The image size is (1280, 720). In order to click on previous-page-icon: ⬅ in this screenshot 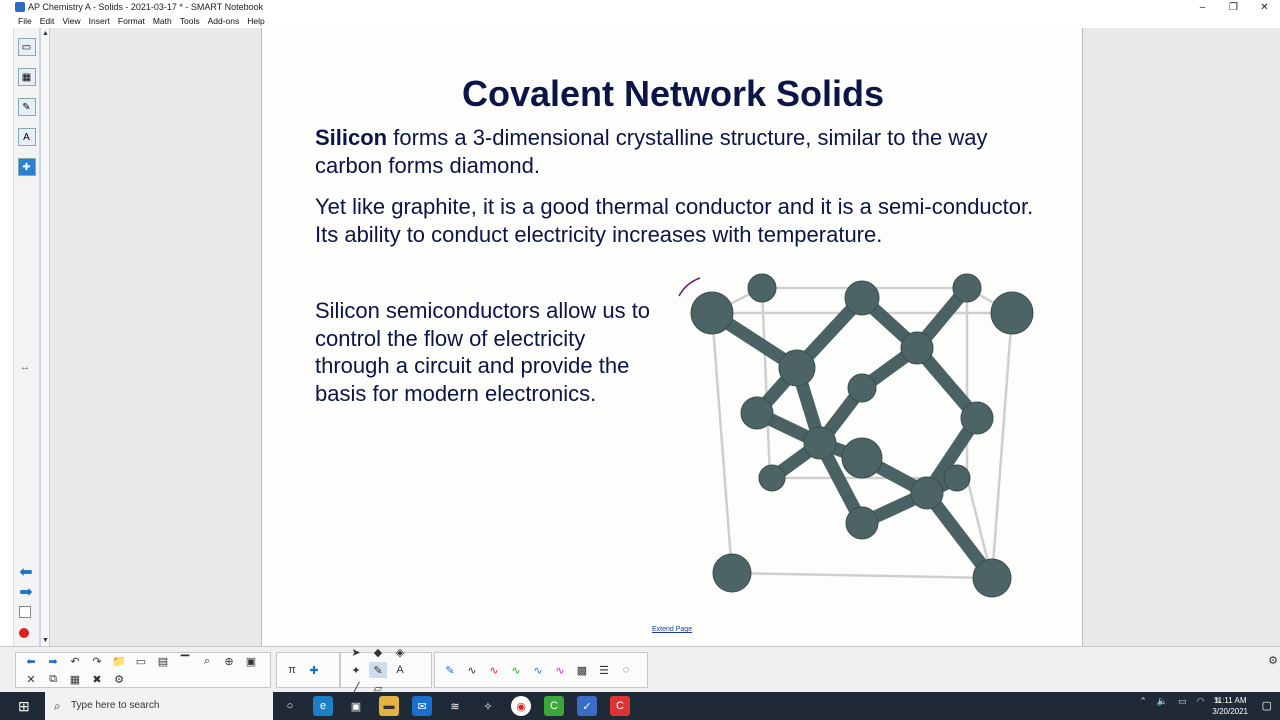, I will do `click(26, 573)`.